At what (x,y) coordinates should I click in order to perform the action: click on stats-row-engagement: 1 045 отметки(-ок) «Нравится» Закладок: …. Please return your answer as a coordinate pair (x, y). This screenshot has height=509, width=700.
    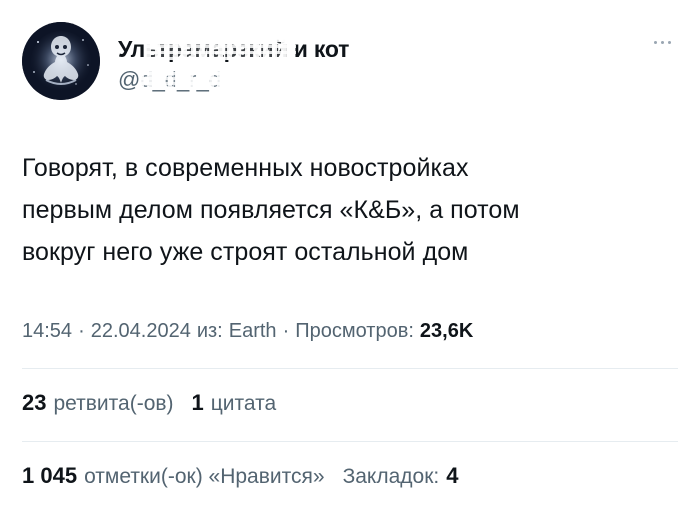
    Looking at the image, I should click on (249, 476).